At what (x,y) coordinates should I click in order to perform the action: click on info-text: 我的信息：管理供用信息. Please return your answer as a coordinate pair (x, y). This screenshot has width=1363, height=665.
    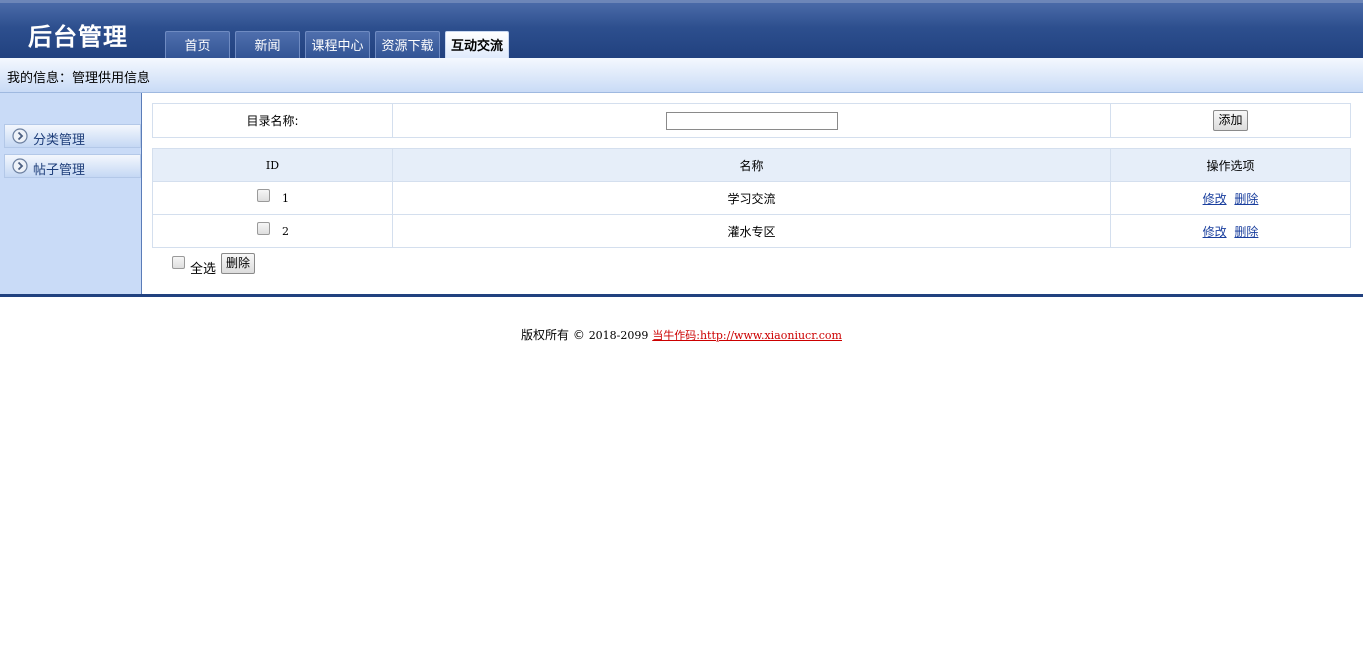
    Looking at the image, I should click on (79, 78).